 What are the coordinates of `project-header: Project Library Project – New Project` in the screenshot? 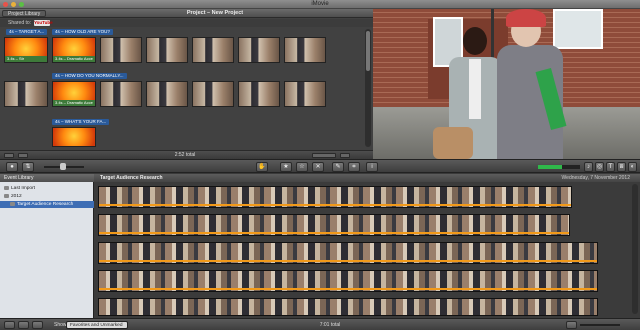 It's located at (186, 13).